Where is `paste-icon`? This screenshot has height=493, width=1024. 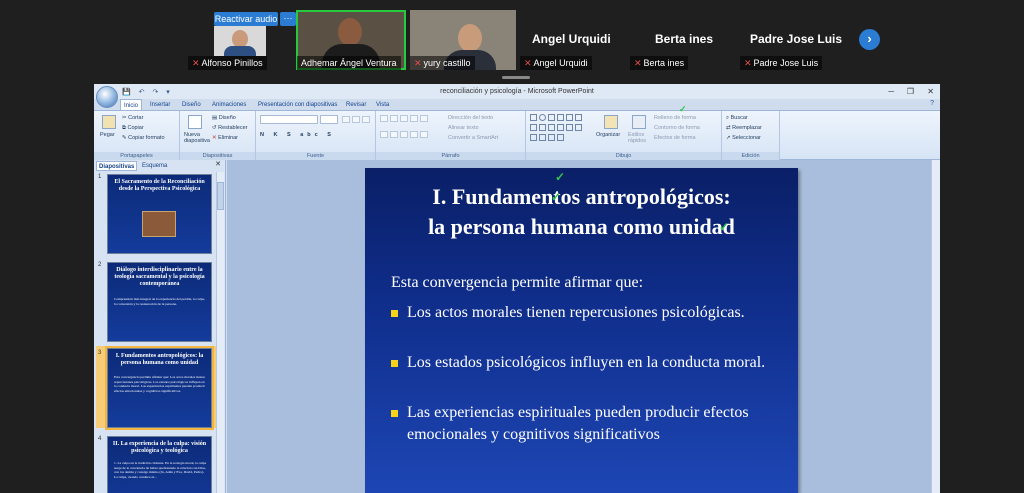 paste-icon is located at coordinates (109, 122).